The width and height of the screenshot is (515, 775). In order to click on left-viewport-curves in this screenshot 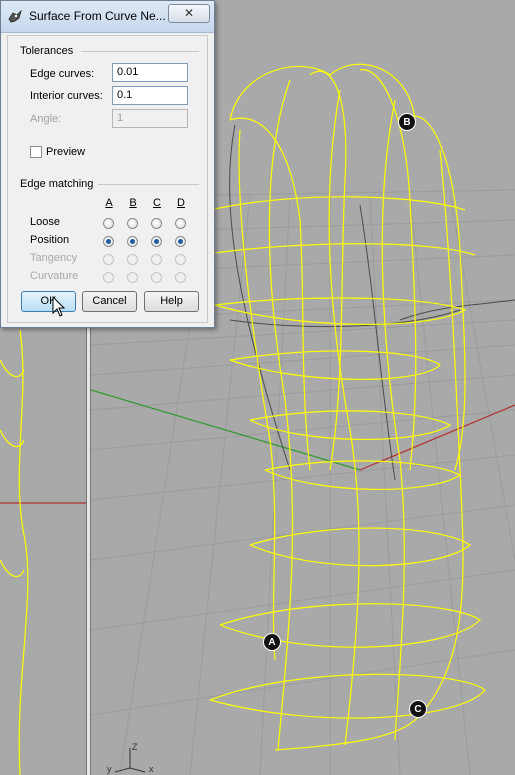, I will do `click(14, 552)`.